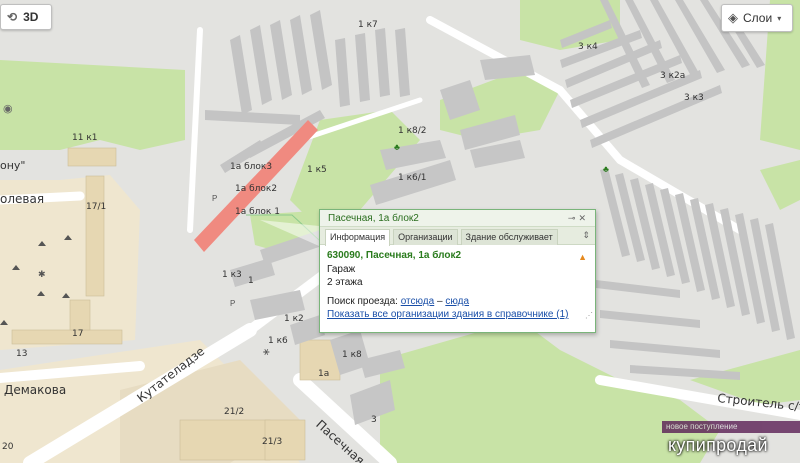 The height and width of the screenshot is (463, 800). I want to click on label-1k8: 1 к8, so click(352, 355).